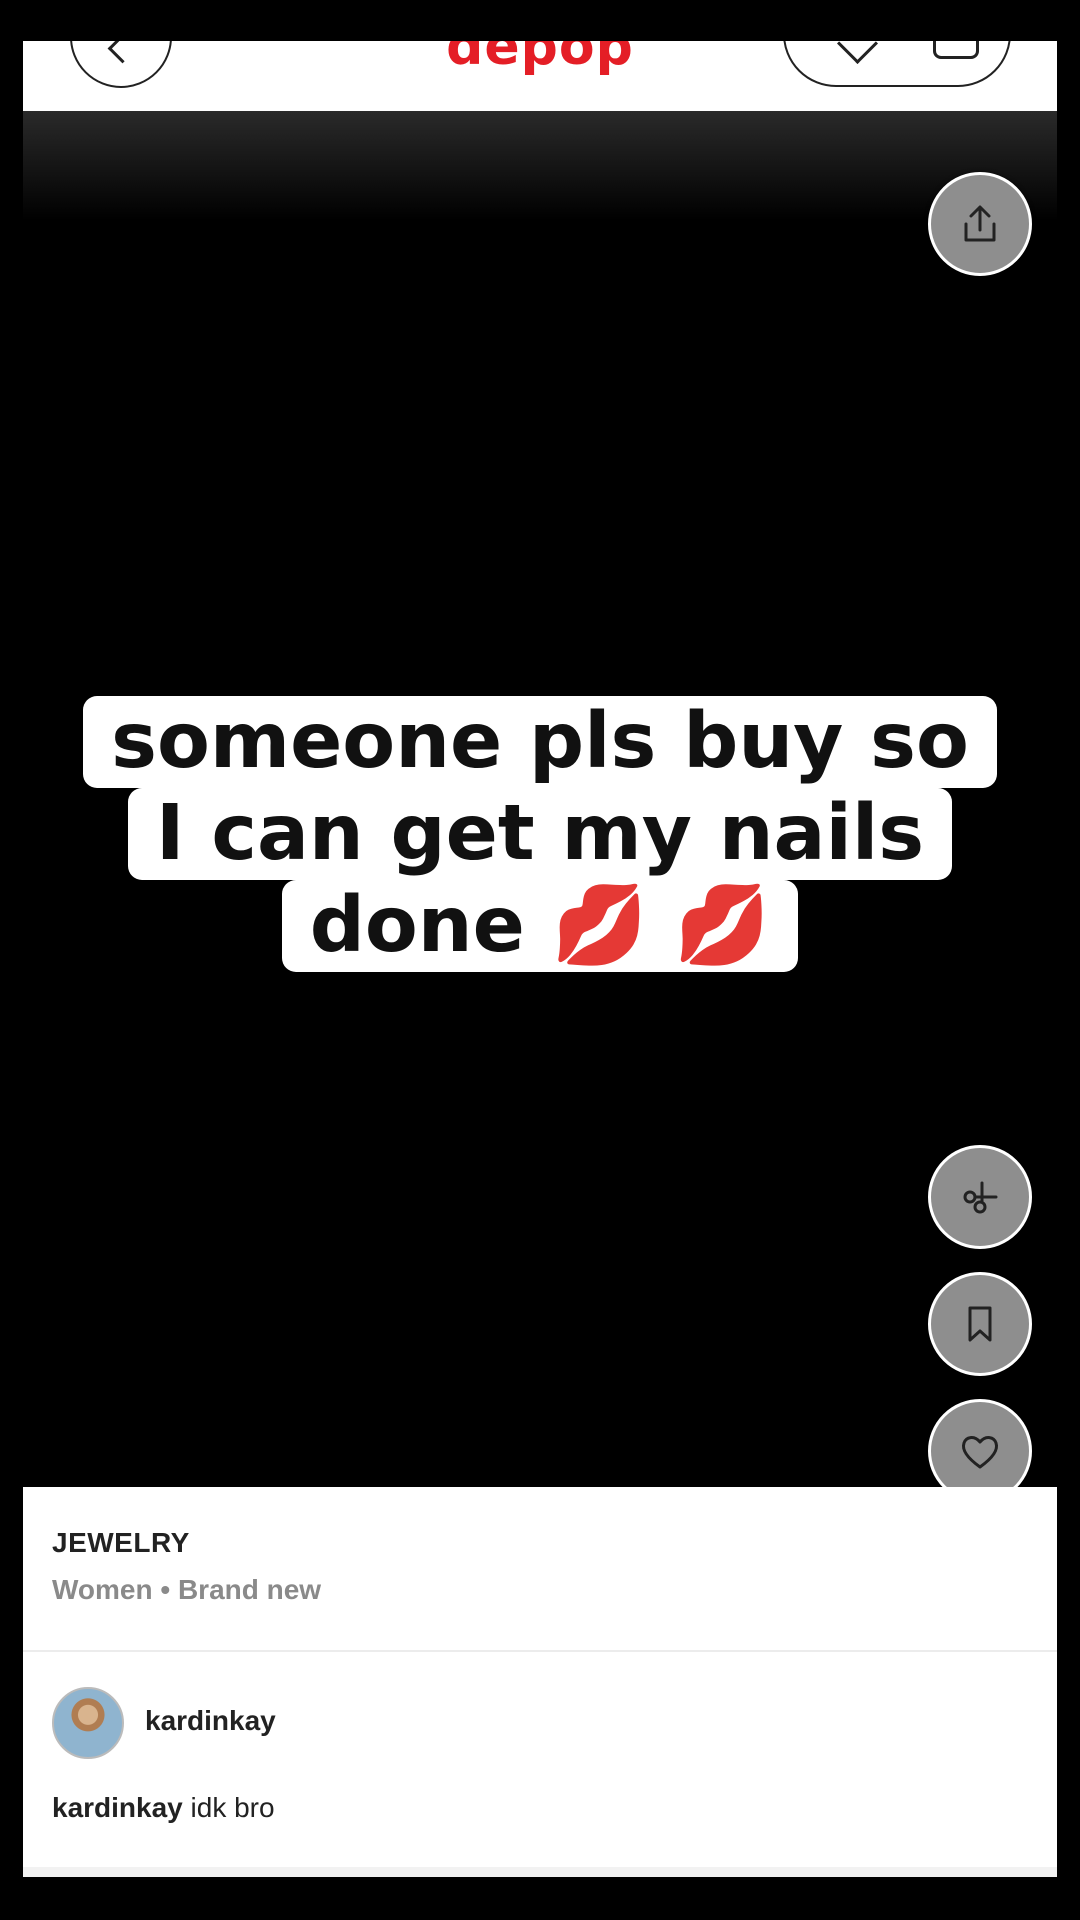 This screenshot has height=1920, width=1080. What do you see at coordinates (980, 1452) in the screenshot?
I see `heart-icon` at bounding box center [980, 1452].